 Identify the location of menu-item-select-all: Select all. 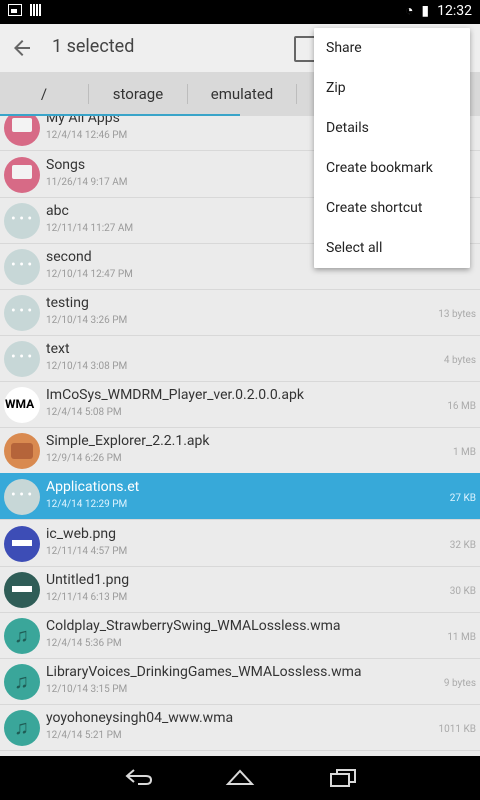
(392, 248).